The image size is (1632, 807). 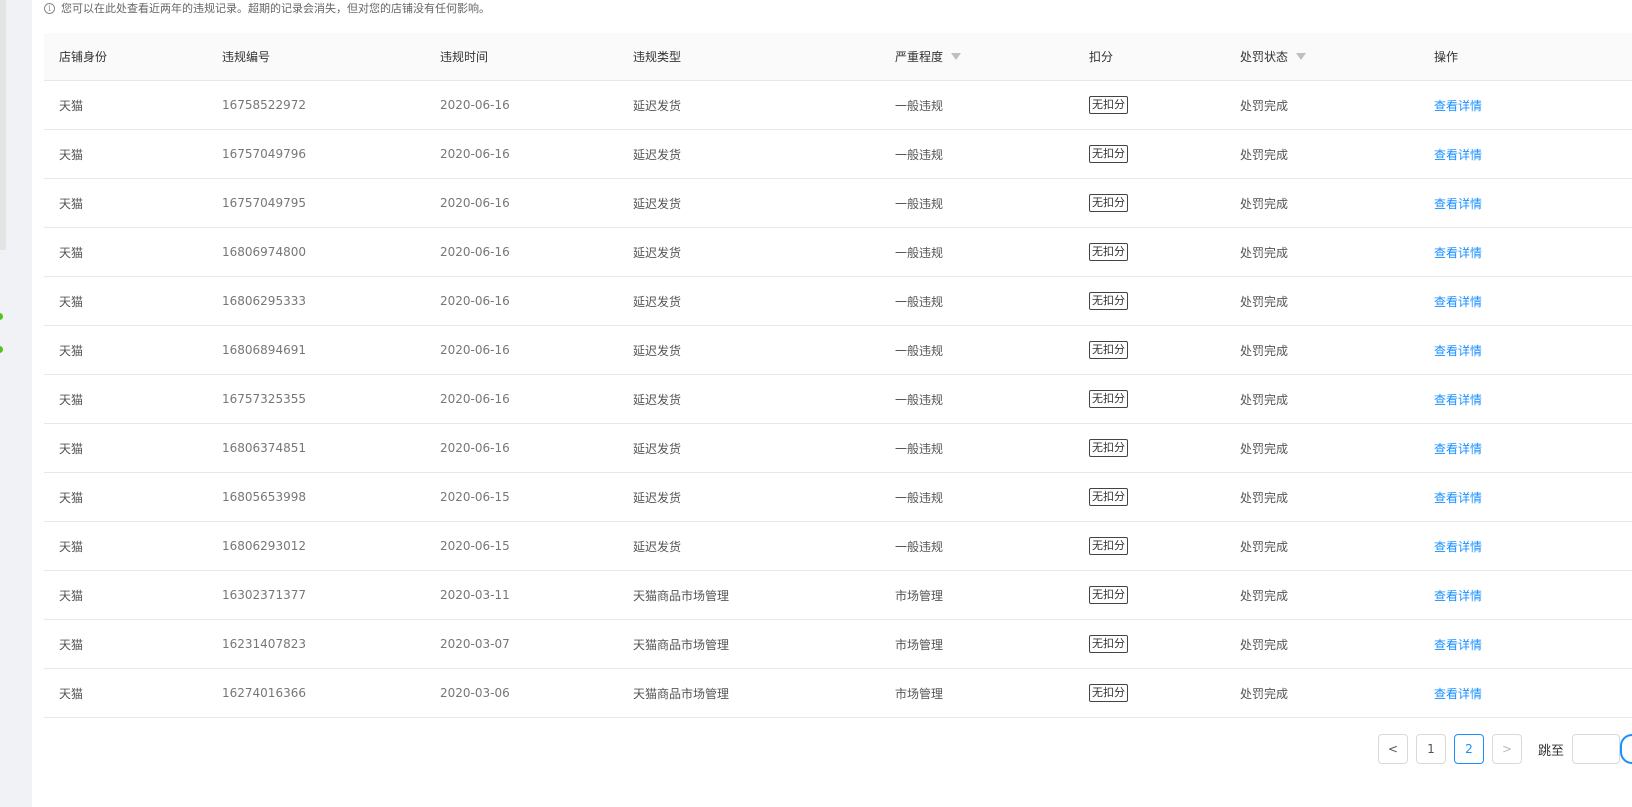 I want to click on jump-page-input, so click(x=1596, y=749).